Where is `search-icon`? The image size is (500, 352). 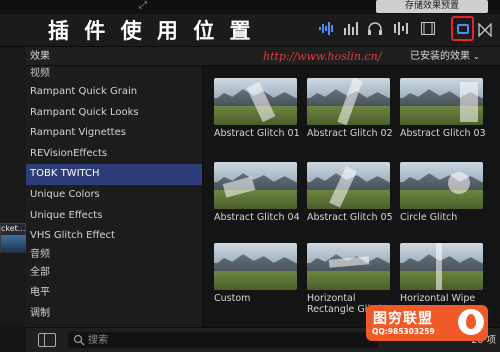 search-icon is located at coordinates (79, 340).